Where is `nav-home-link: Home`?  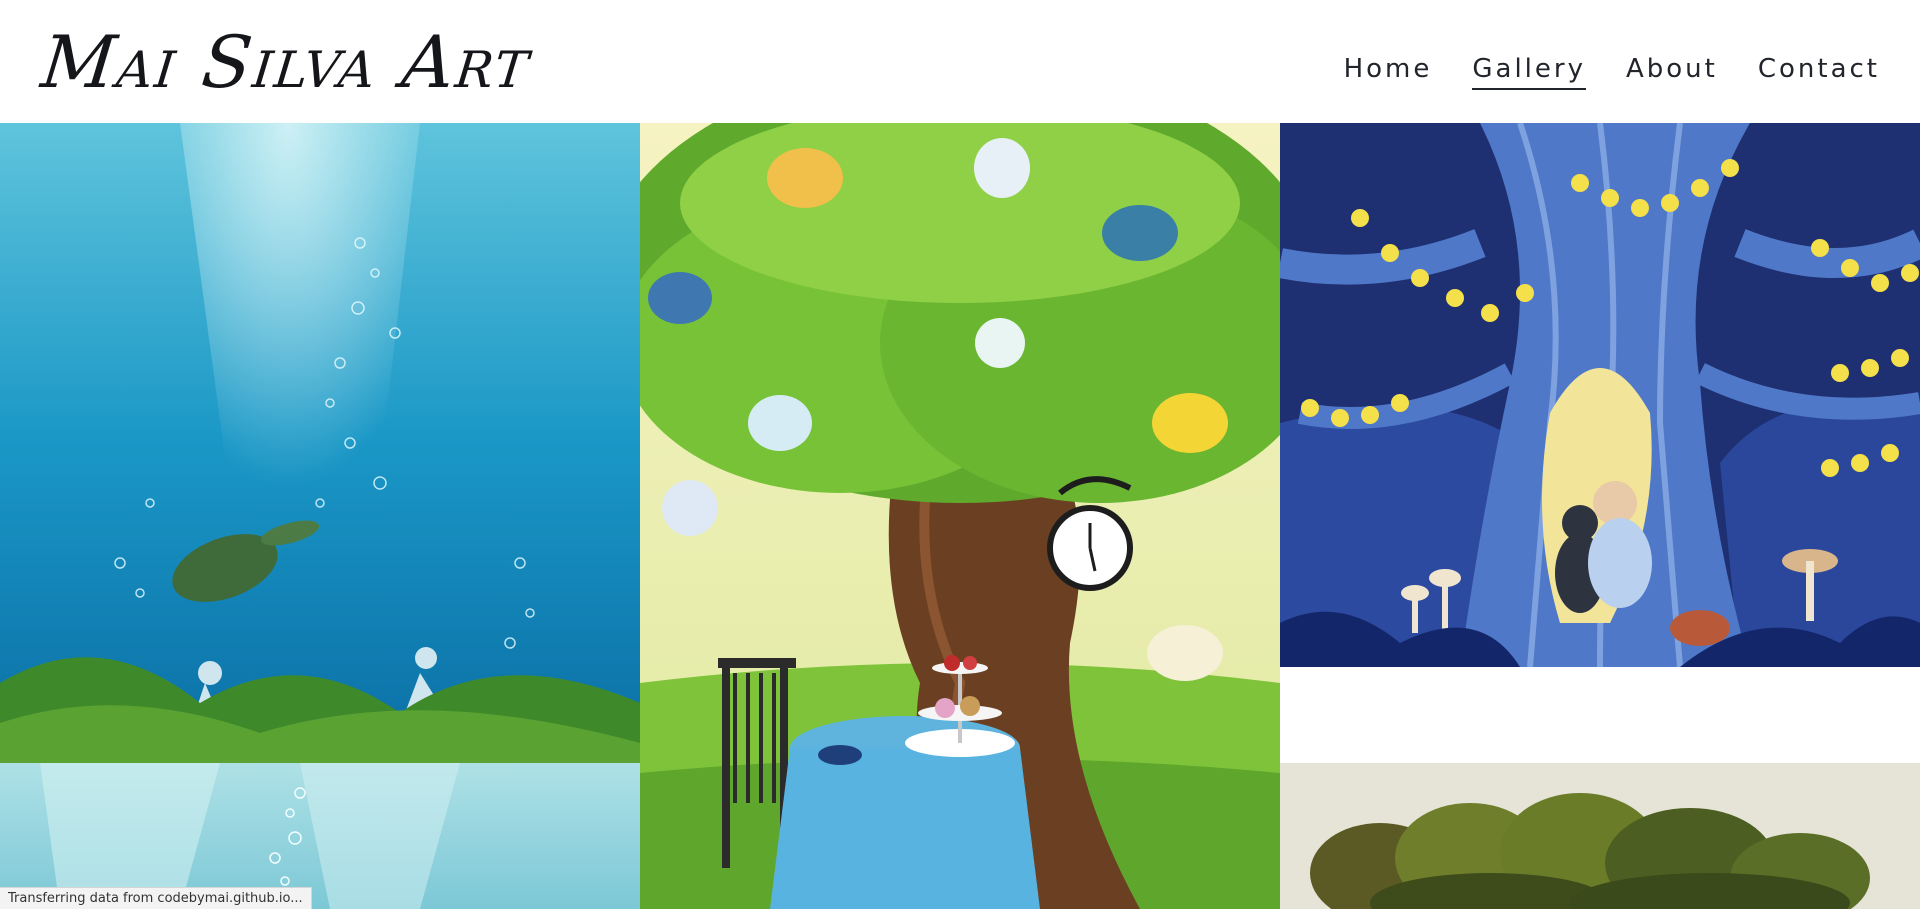 nav-home-link: Home is located at coordinates (1388, 71).